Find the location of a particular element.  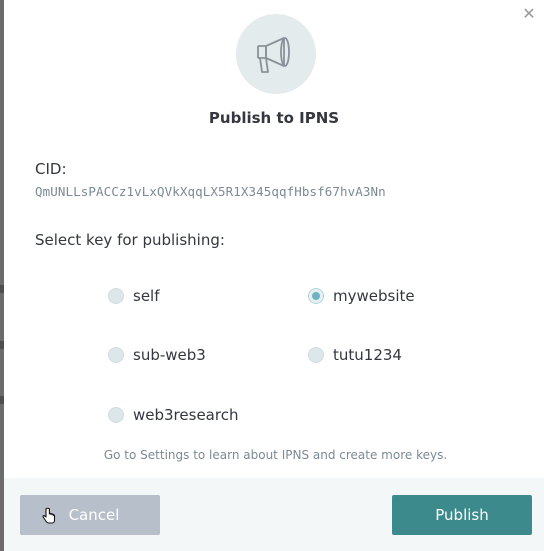

key-option-mywebsite: mywebsite is located at coordinates (361, 296).